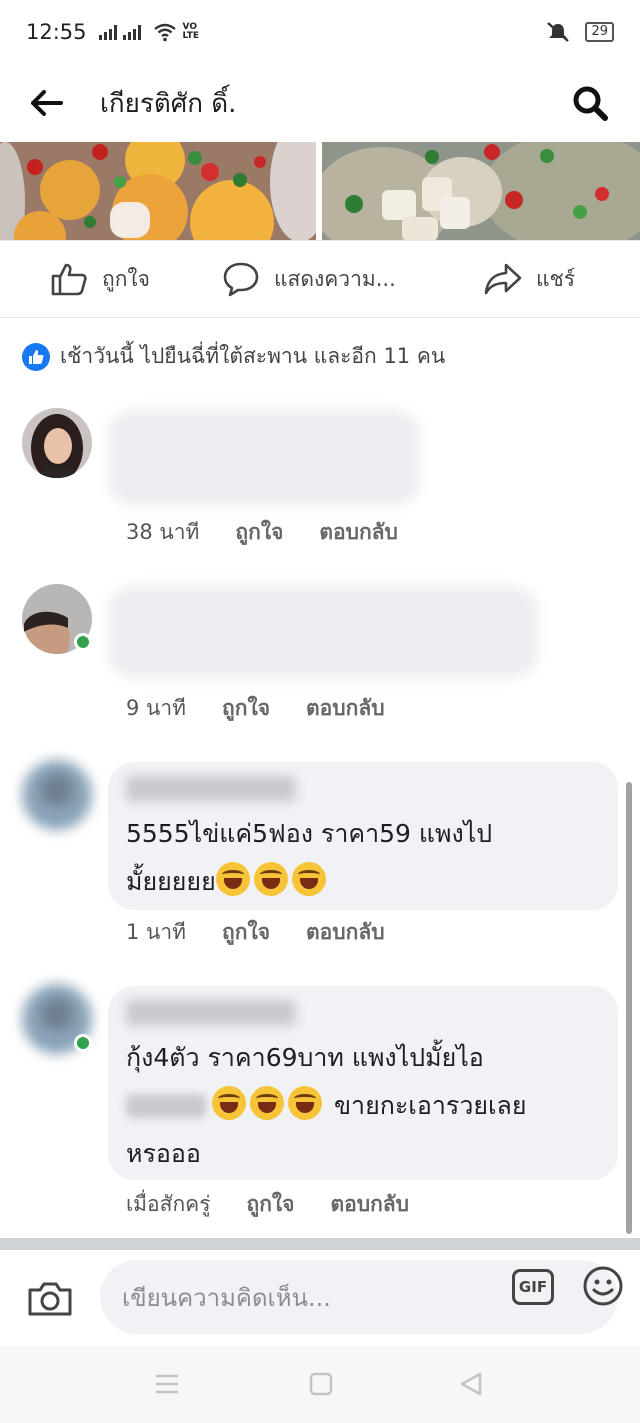 Image resolution: width=640 pixels, height=1423 pixels. What do you see at coordinates (629, 1008) in the screenshot?
I see `scrollbar` at bounding box center [629, 1008].